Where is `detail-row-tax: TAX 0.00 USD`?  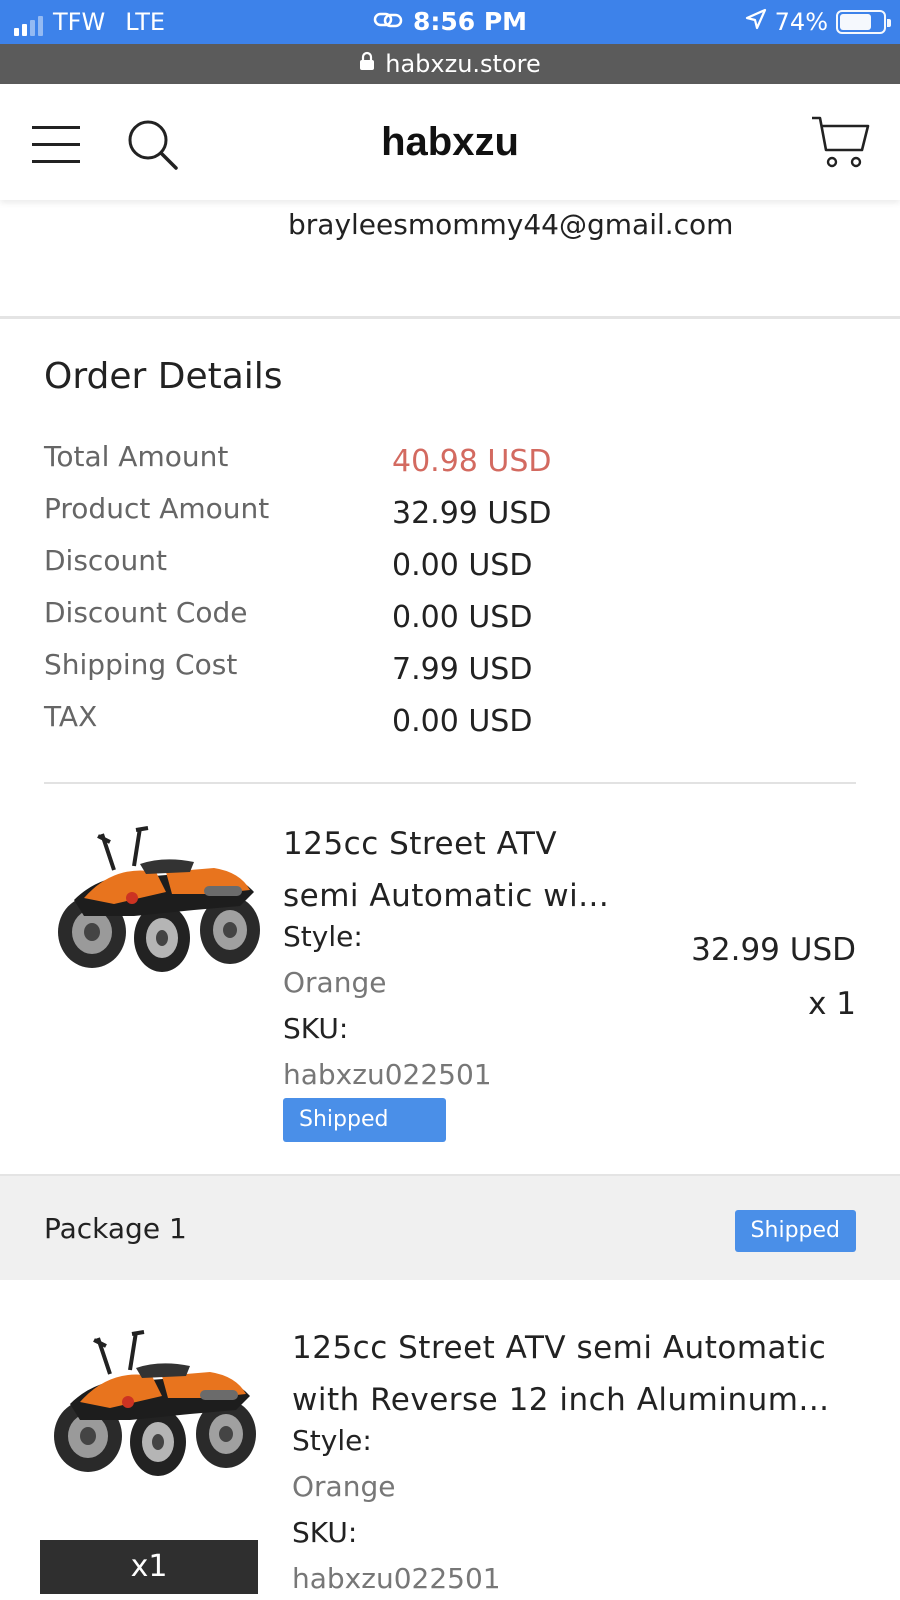 detail-row-tax: TAX 0.00 USD is located at coordinates (449, 726).